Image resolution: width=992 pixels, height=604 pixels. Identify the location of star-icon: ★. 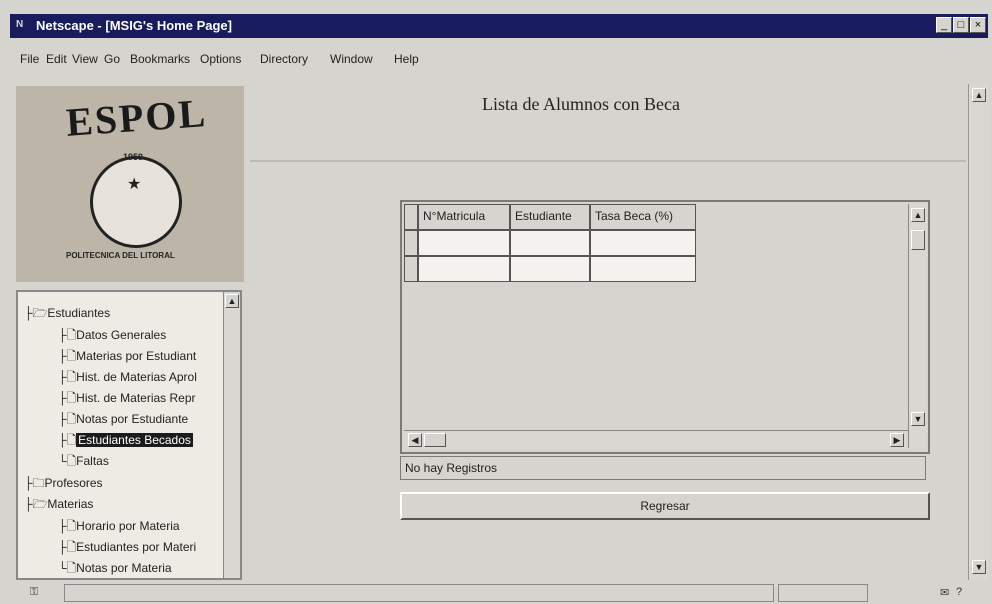
(134, 184).